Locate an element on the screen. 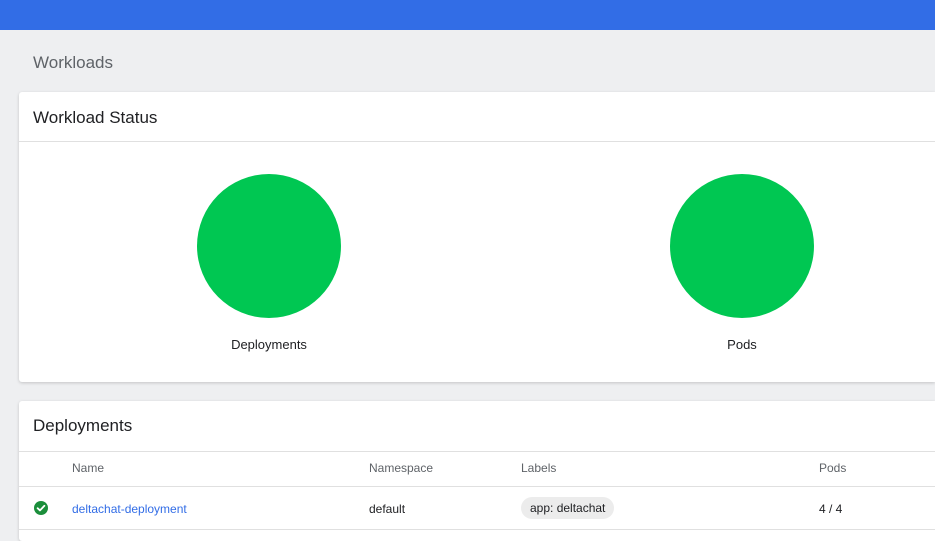  column-header-pods: Pods is located at coordinates (833, 468).